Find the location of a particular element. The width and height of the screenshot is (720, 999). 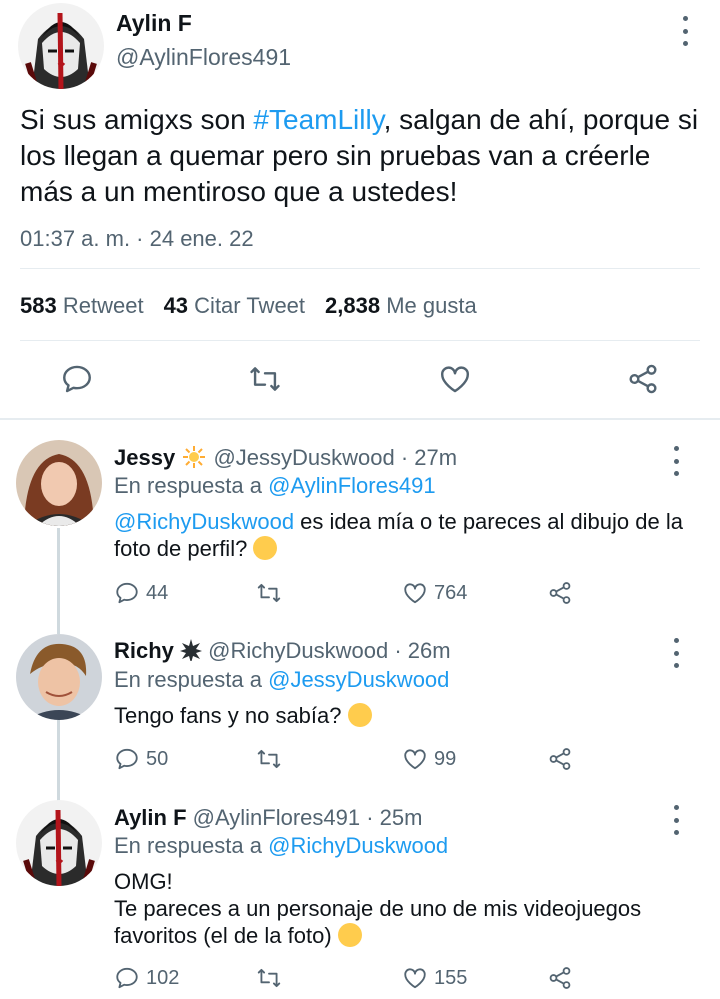

reply-author-name: Aylin F is located at coordinates (150, 817).